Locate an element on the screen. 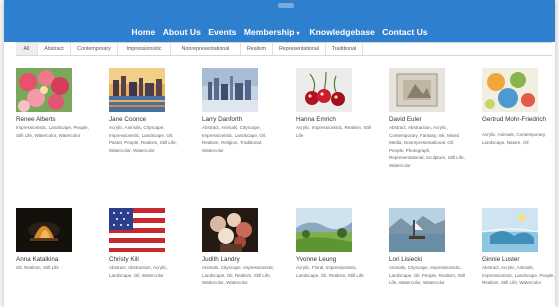 The height and width of the screenshot is (307, 559). nav-about-us-link: About Us is located at coordinates (182, 32).